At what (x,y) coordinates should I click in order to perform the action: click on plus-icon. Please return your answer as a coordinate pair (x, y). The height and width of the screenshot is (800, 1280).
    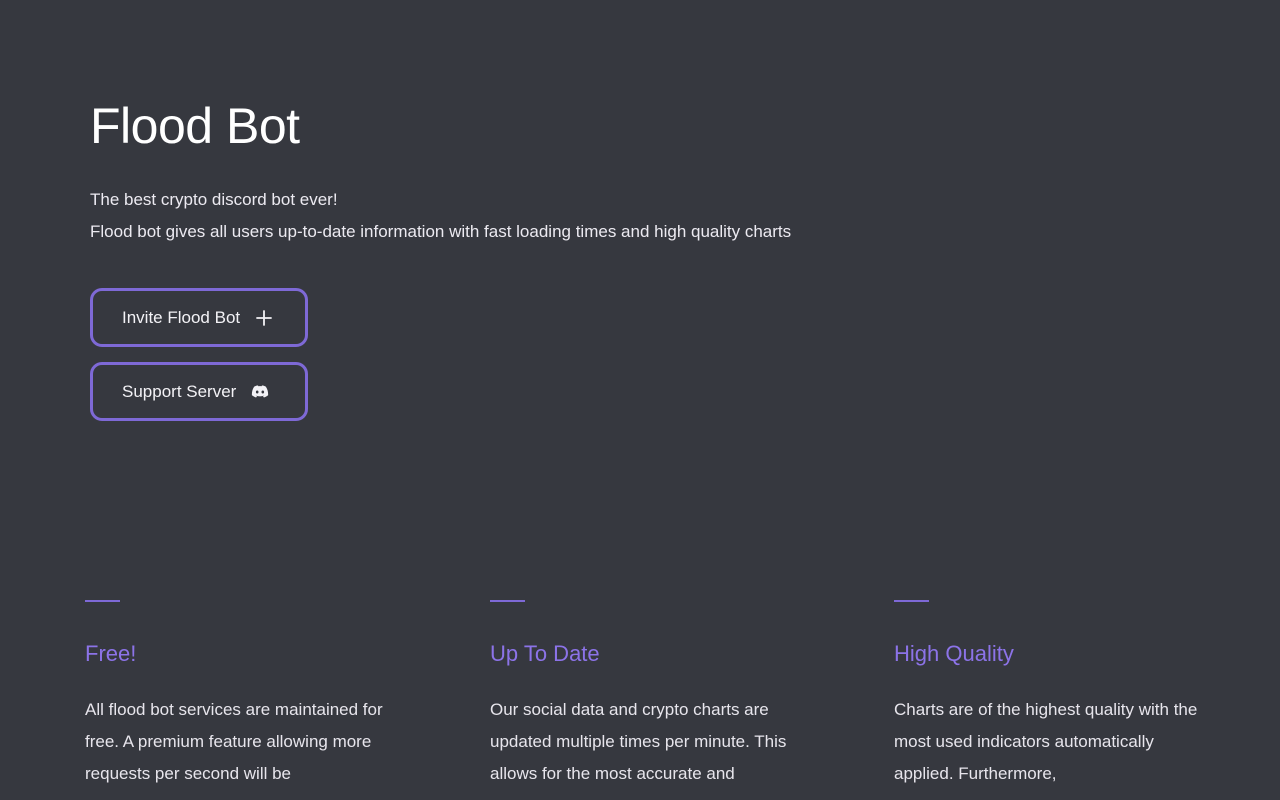
    Looking at the image, I should click on (264, 318).